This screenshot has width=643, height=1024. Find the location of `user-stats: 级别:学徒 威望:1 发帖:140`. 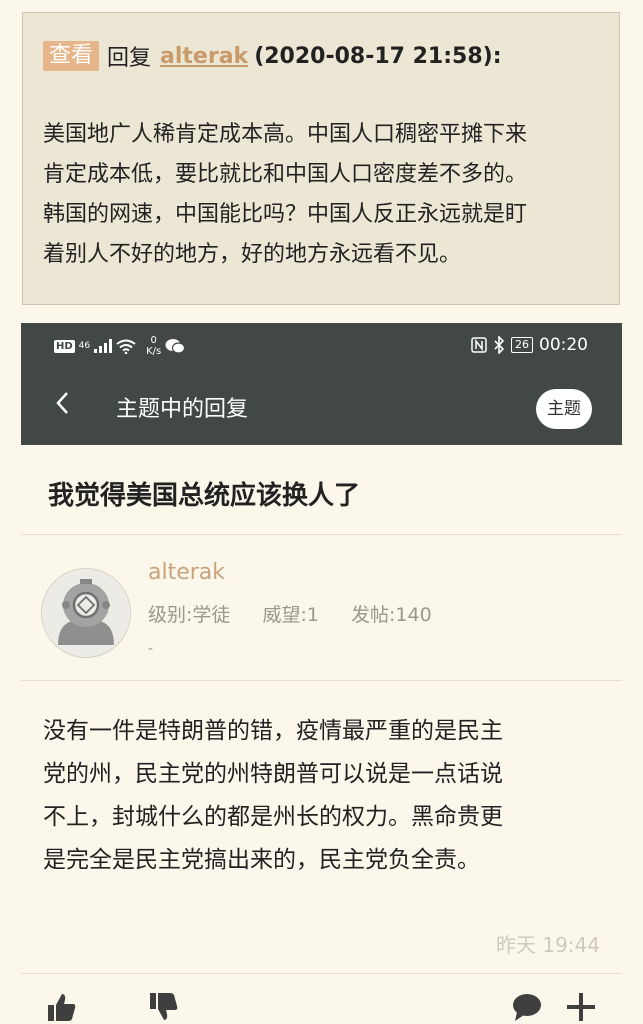

user-stats: 级别:学徒 威望:1 发帖:140 is located at coordinates (303, 613).